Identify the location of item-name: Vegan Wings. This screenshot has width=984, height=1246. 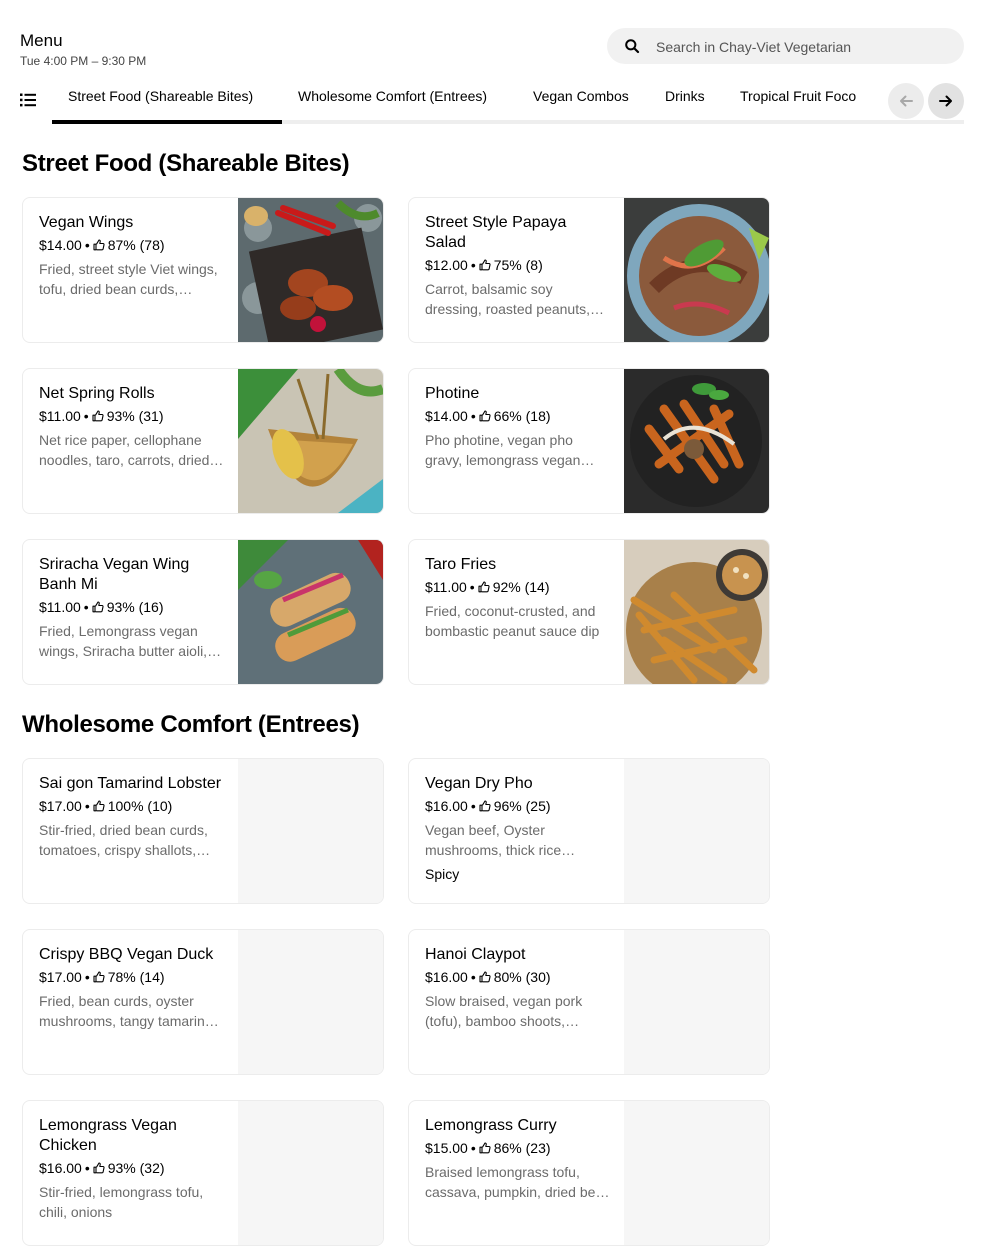
(86, 222).